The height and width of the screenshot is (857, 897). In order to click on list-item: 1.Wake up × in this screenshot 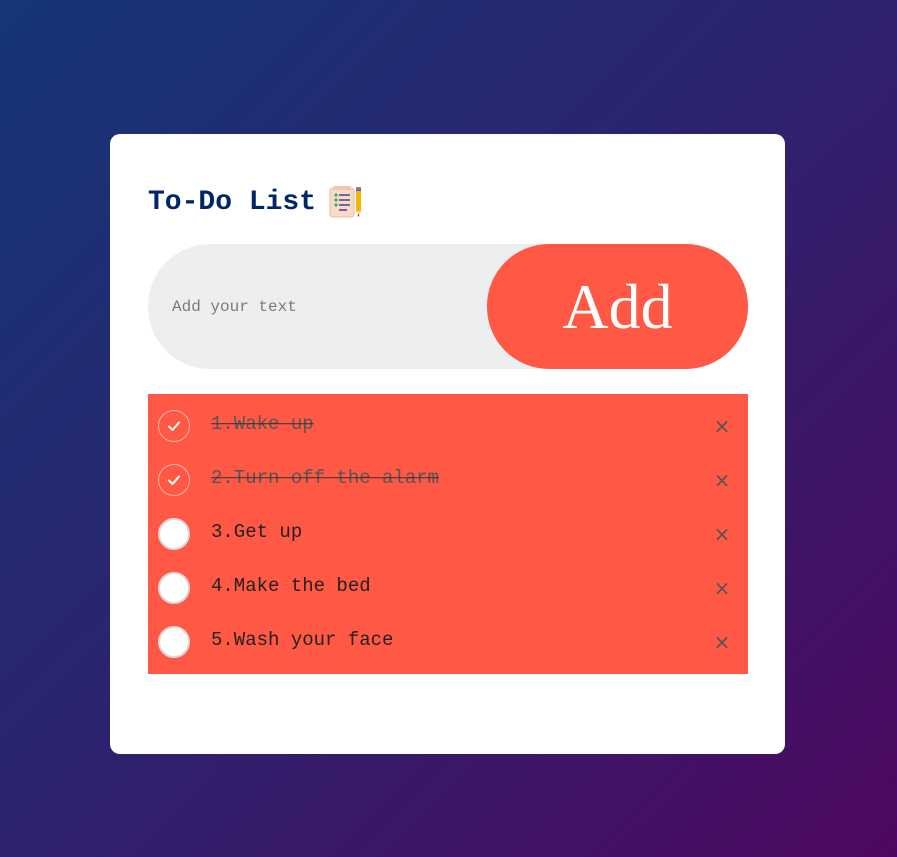, I will do `click(448, 426)`.